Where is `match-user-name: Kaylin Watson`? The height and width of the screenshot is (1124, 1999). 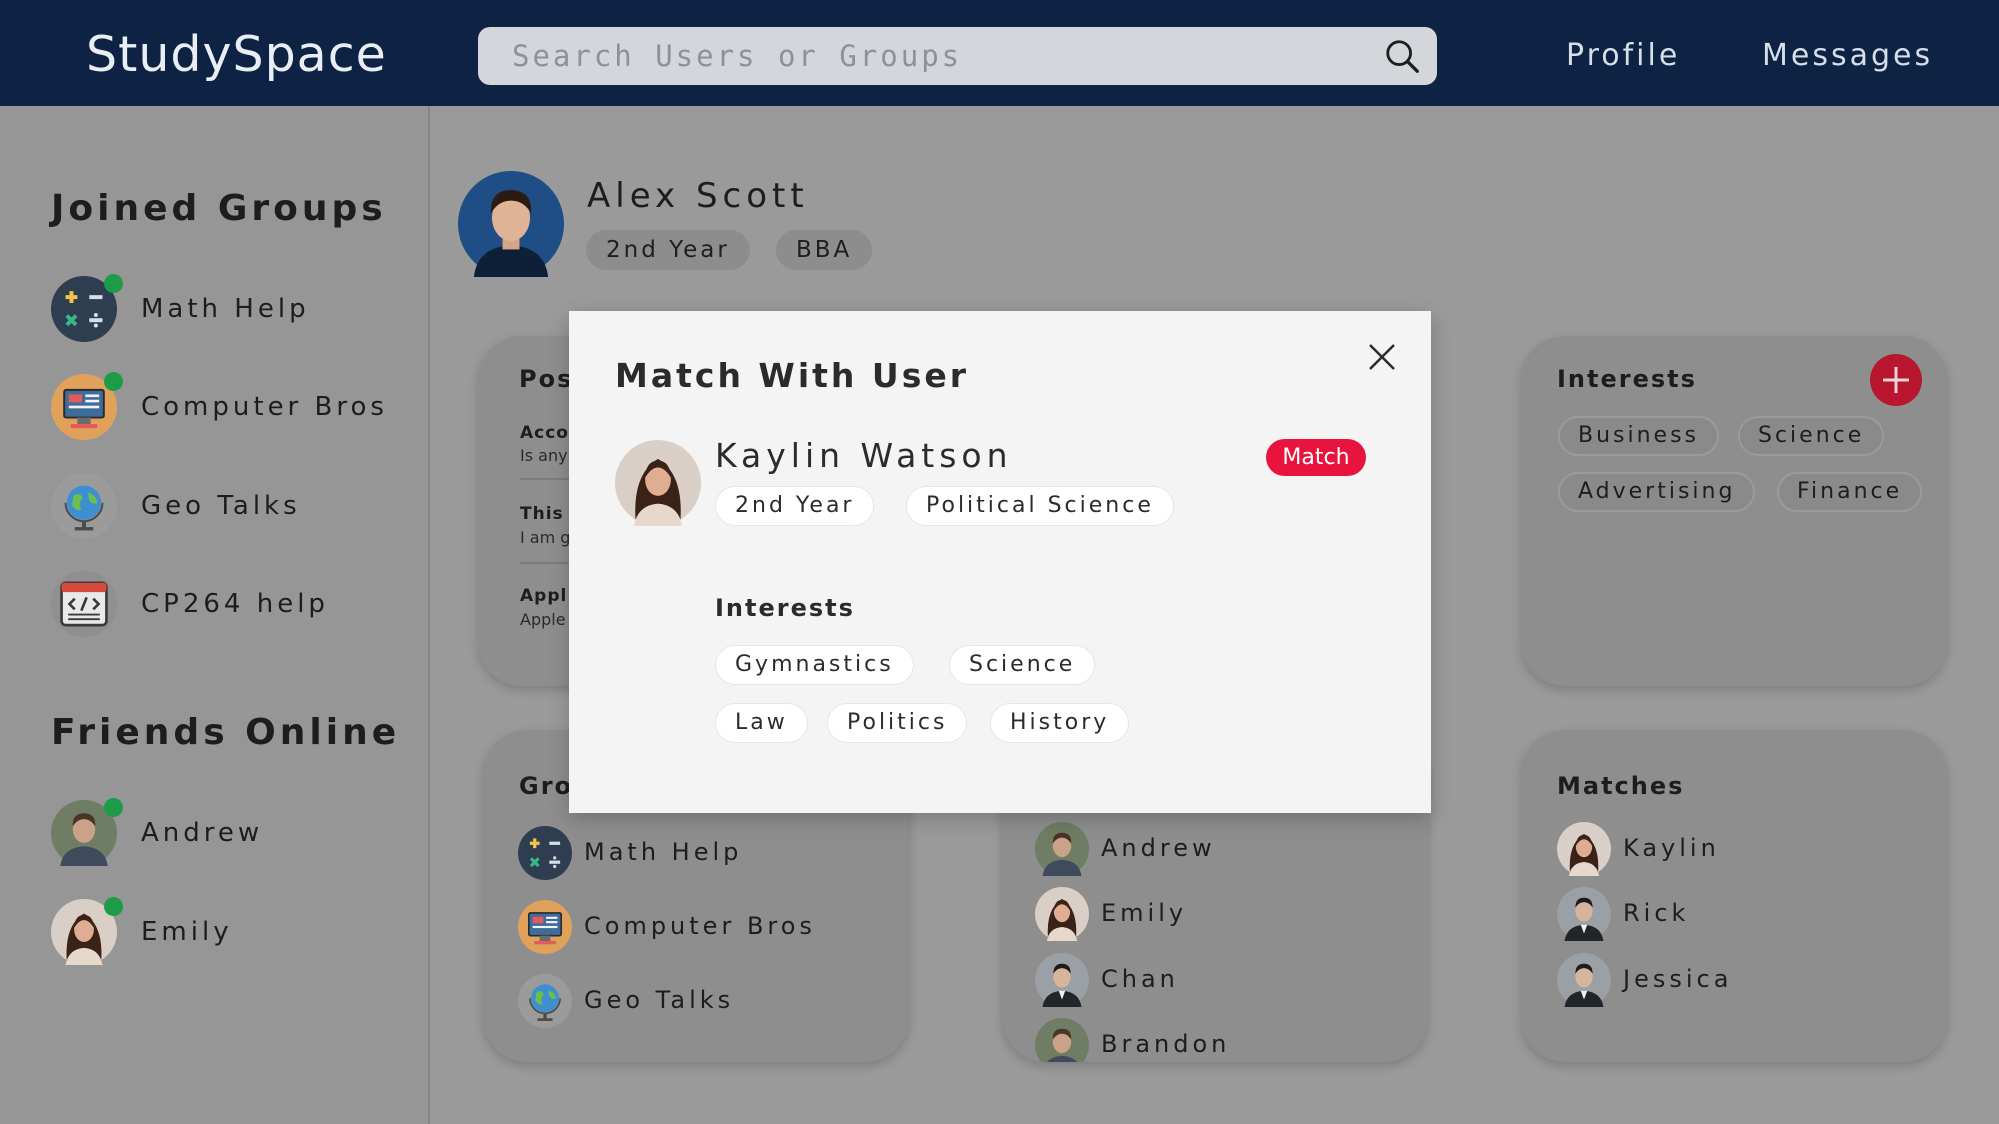
match-user-name: Kaylin Watson is located at coordinates (864, 455).